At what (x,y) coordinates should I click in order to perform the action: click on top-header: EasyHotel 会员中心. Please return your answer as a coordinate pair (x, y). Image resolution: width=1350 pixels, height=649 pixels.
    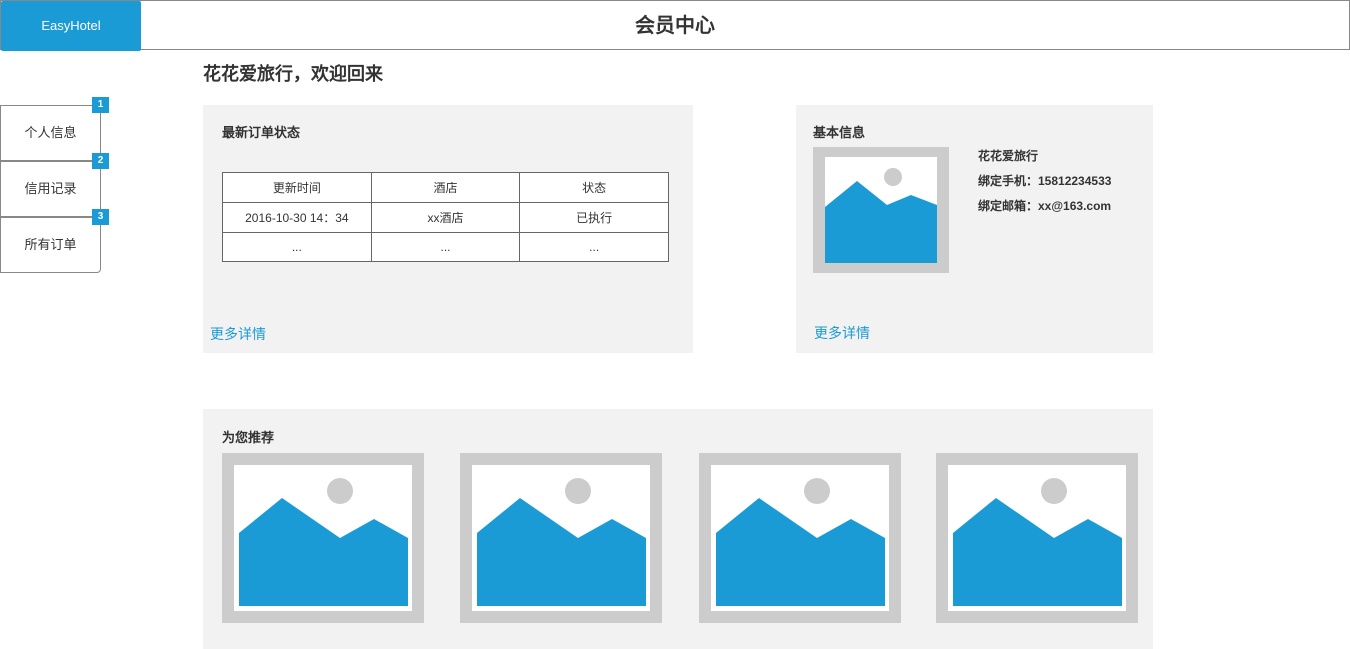
    Looking at the image, I should click on (675, 25).